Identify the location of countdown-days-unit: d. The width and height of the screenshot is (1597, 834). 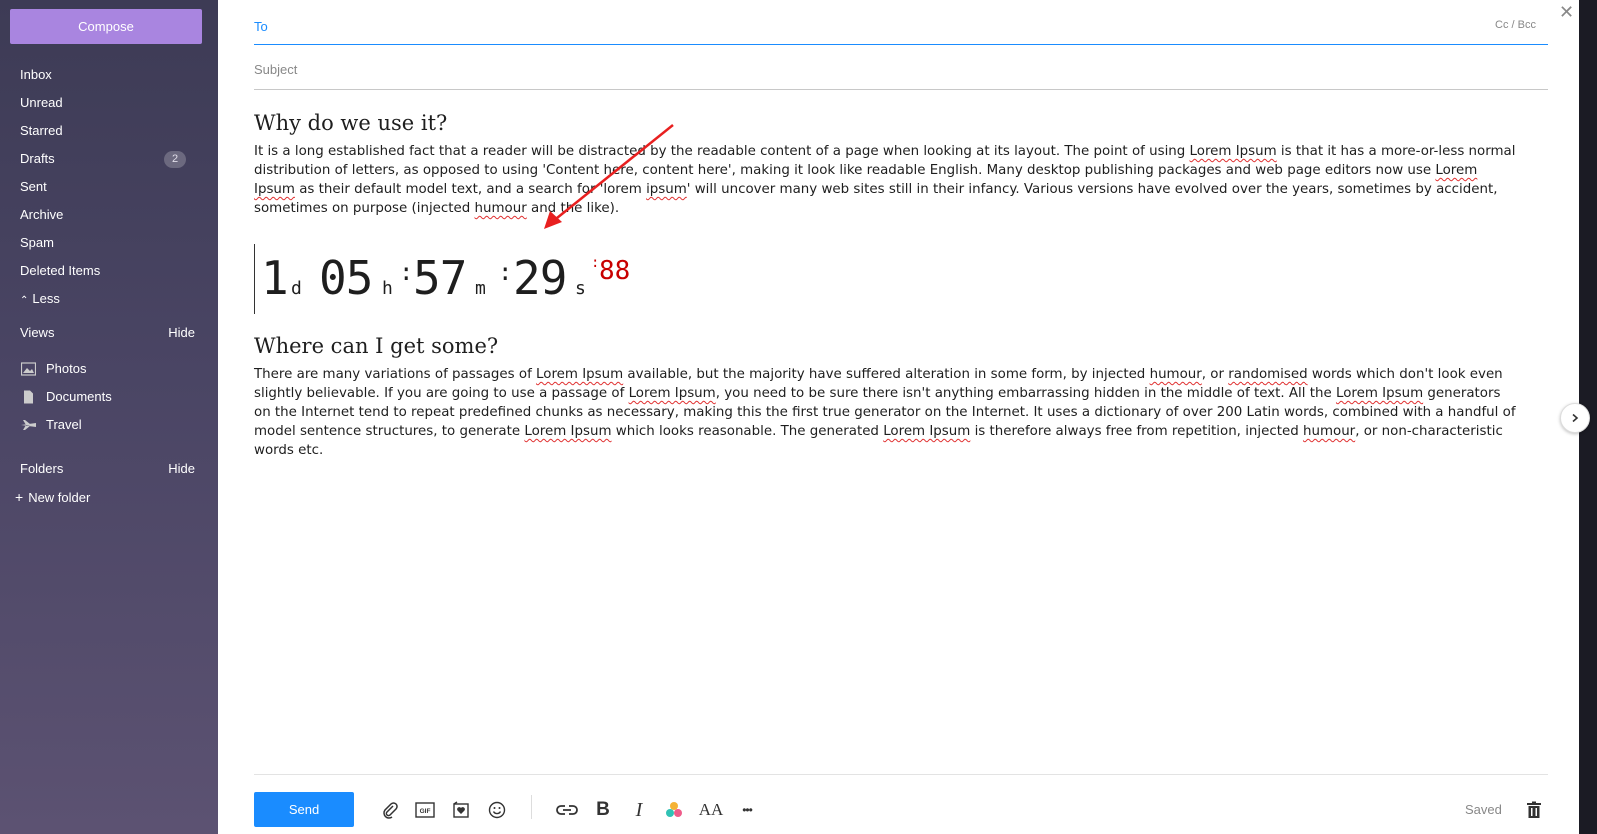
(296, 288).